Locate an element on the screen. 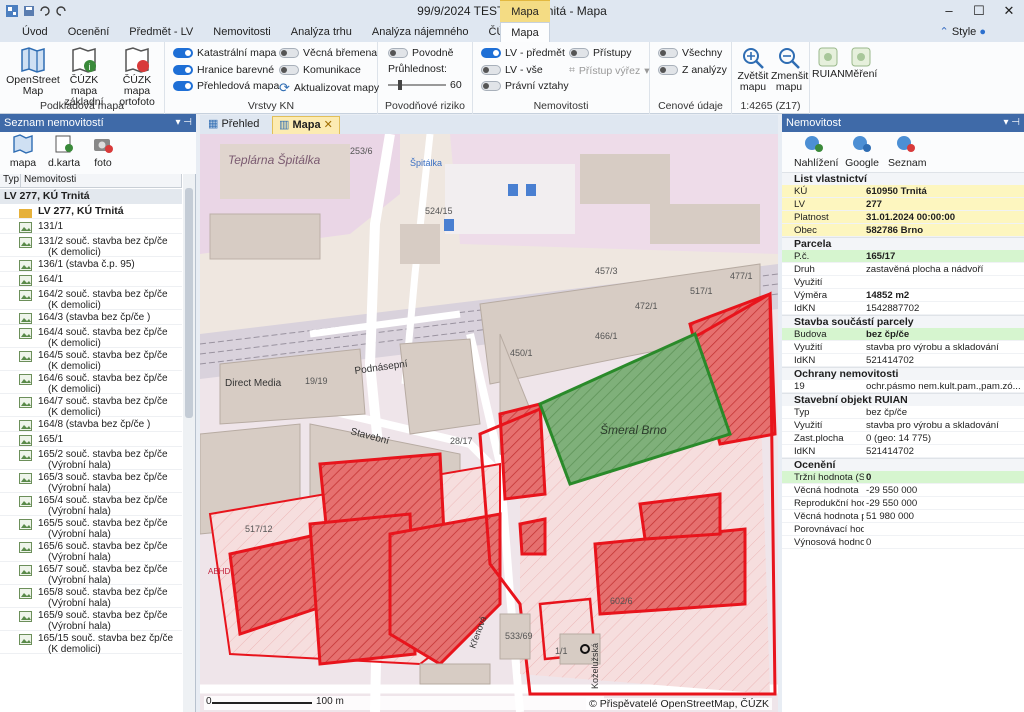 The height and width of the screenshot is (712, 1024). style-menu: ⌃ Style ● is located at coordinates (963, 31).